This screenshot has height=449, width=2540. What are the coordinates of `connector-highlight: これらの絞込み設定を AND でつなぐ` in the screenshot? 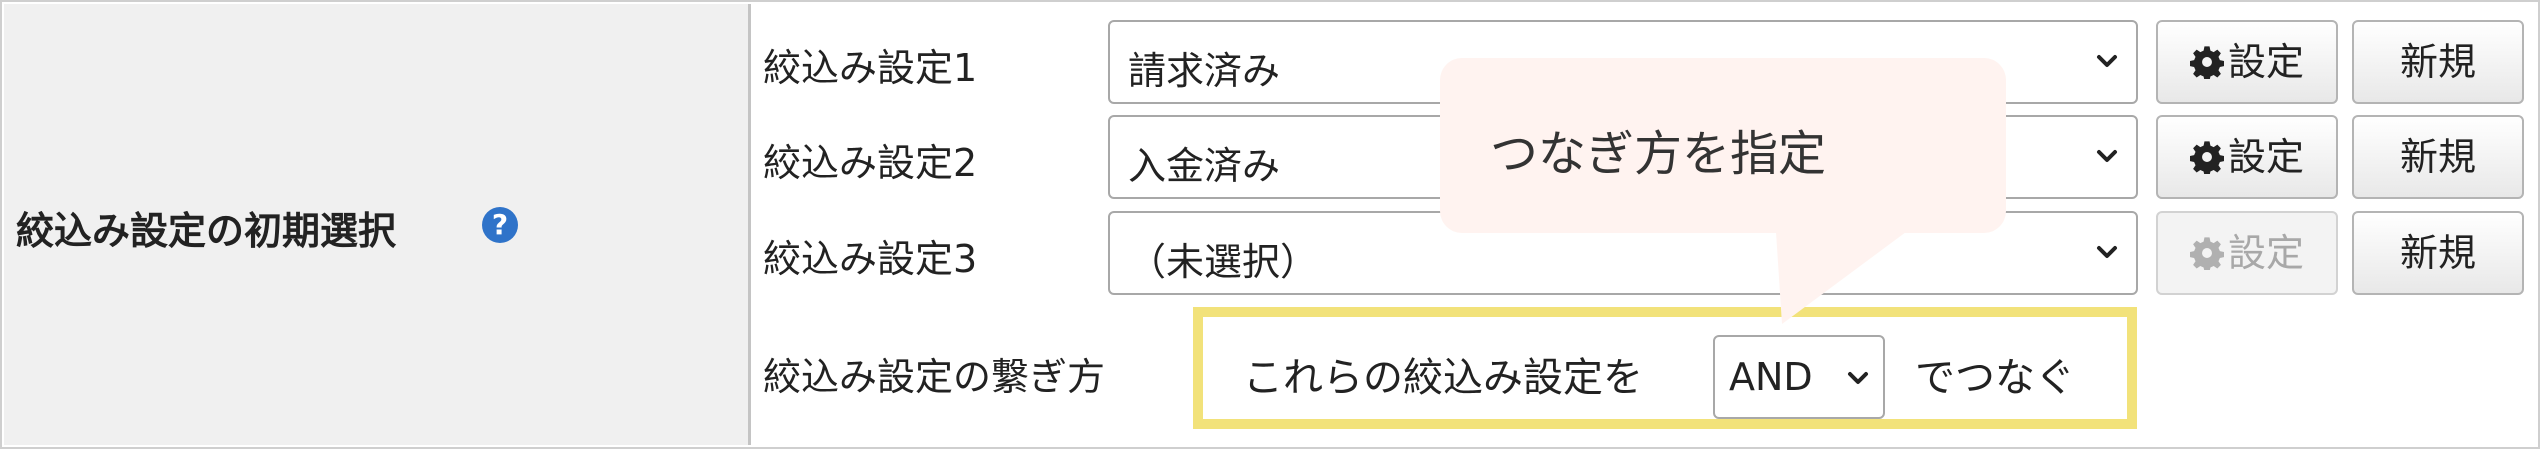 It's located at (1665, 368).